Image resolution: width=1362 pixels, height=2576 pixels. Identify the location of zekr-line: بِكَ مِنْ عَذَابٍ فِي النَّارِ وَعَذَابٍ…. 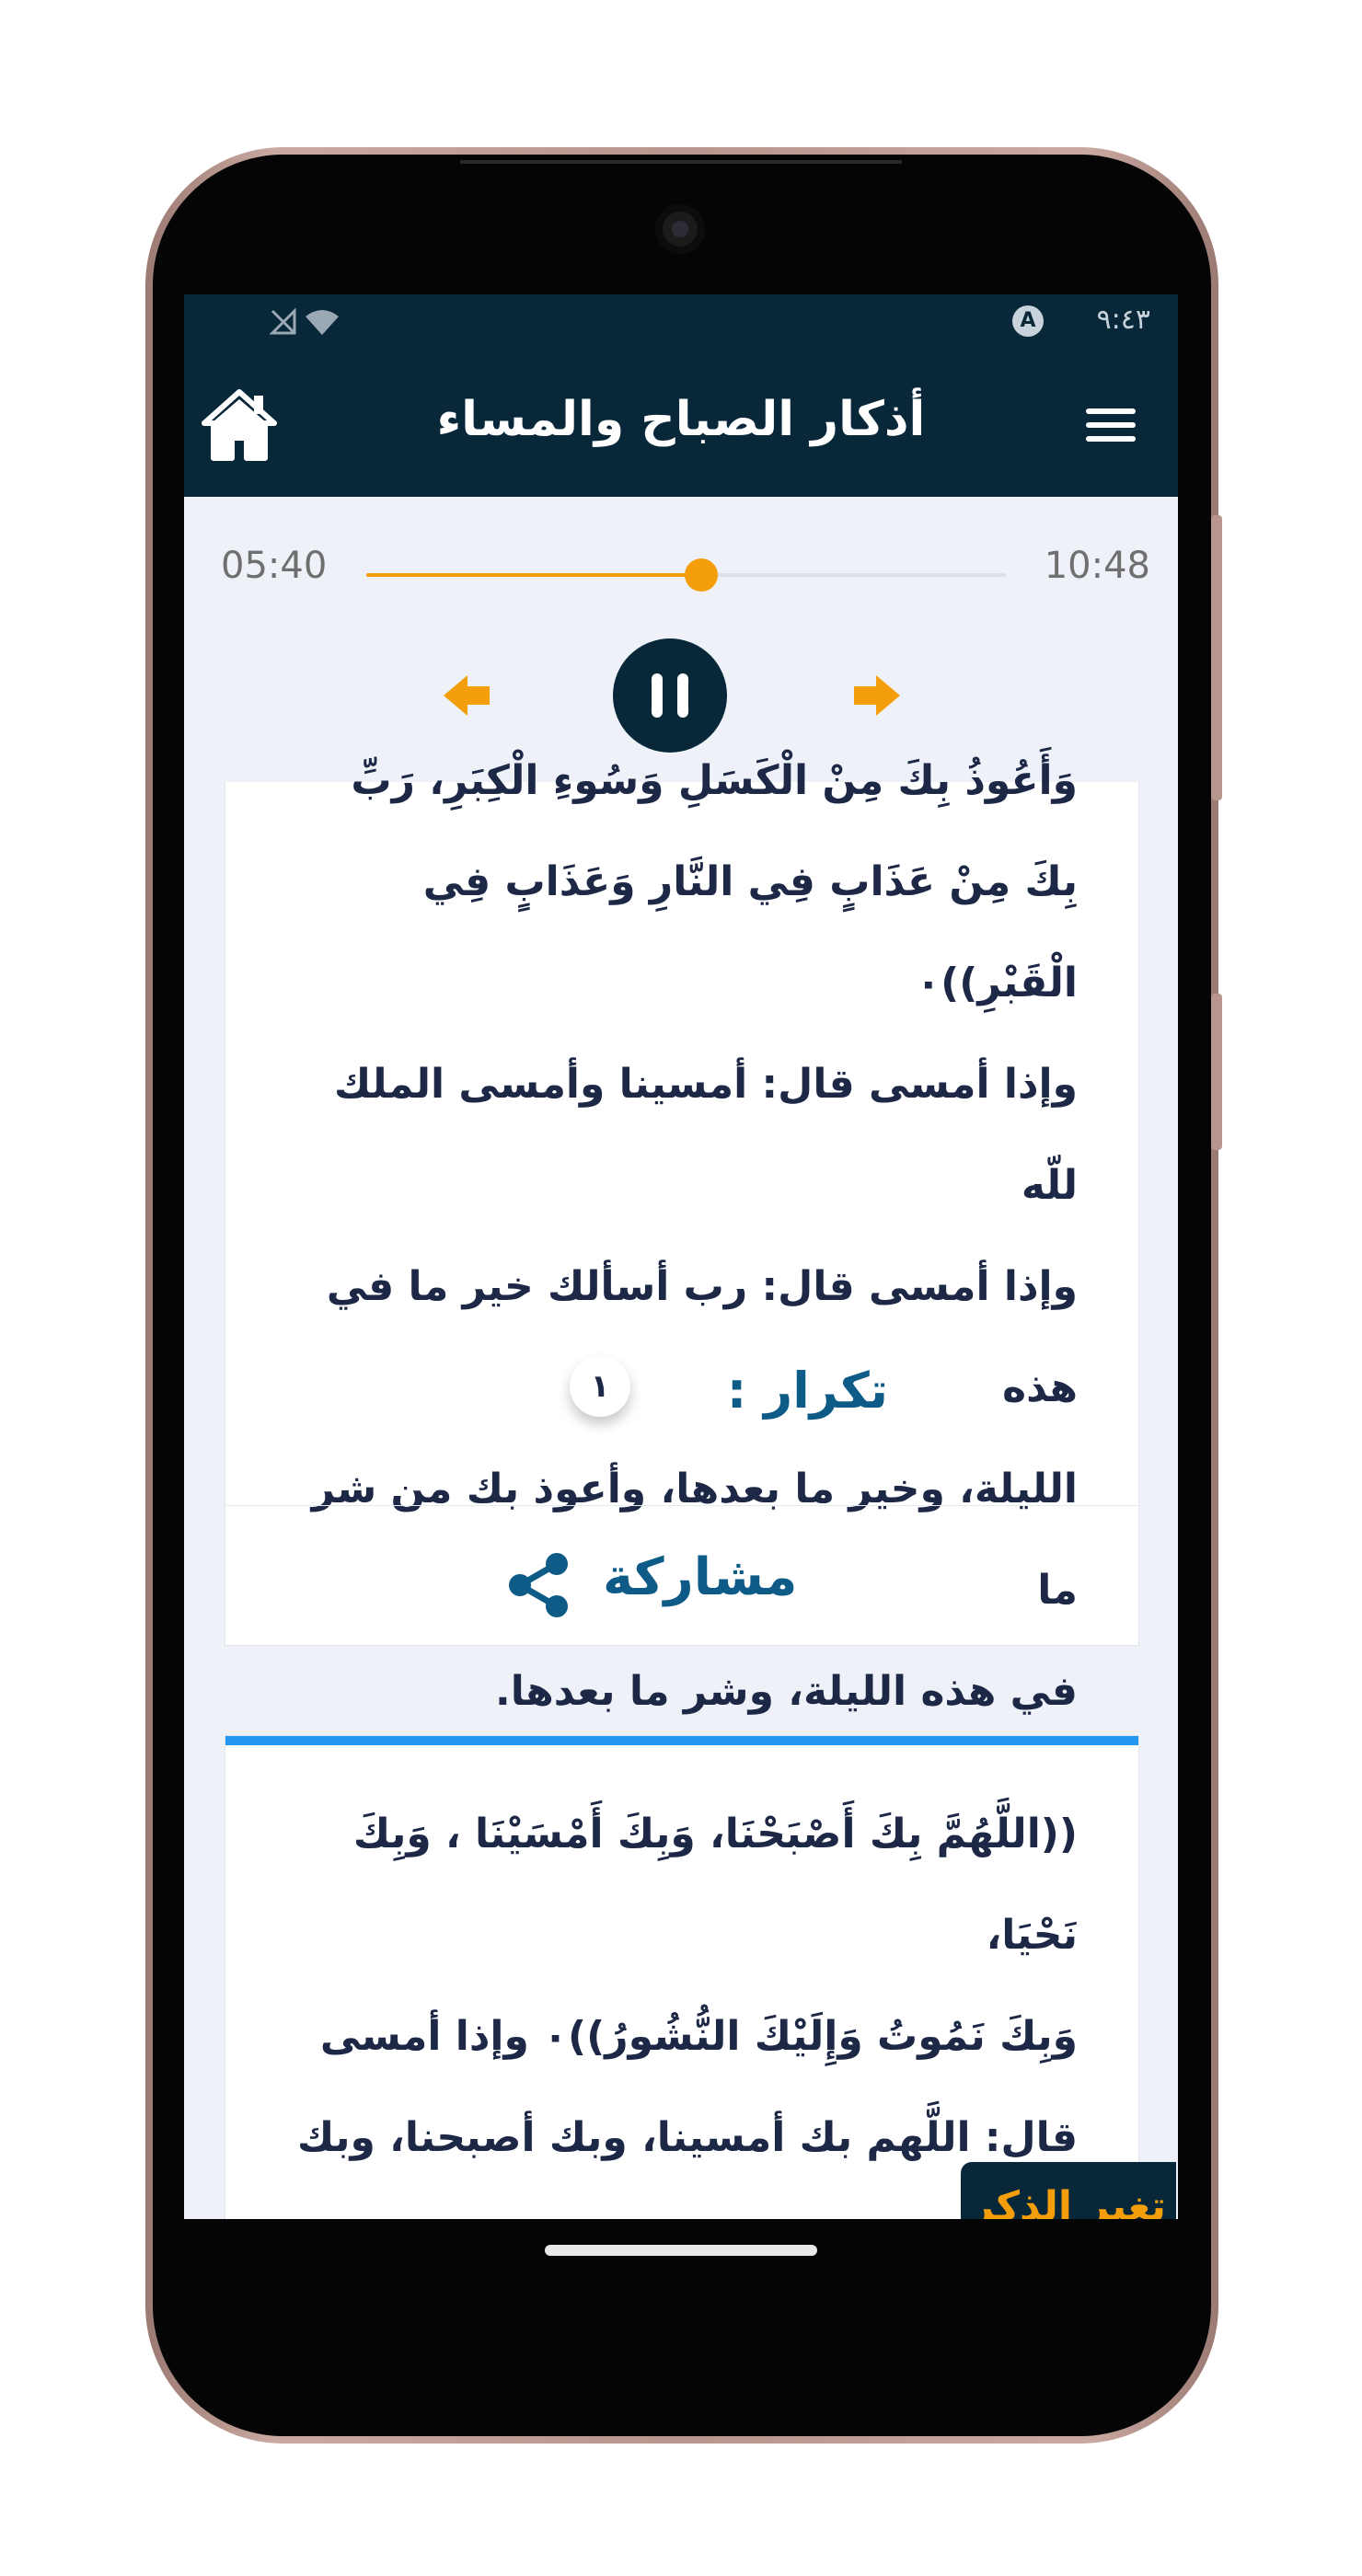
(750, 932).